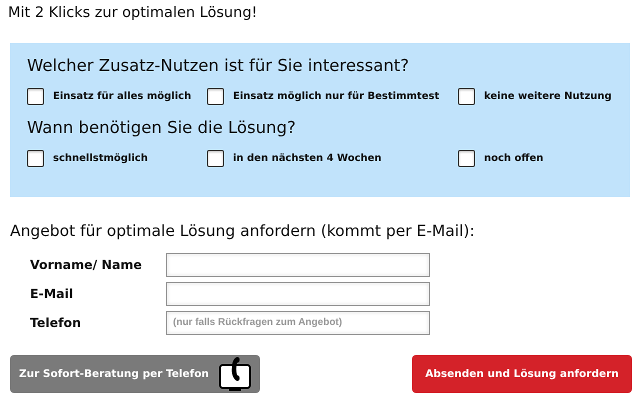  I want to click on field-label: E-Mail, so click(52, 293).